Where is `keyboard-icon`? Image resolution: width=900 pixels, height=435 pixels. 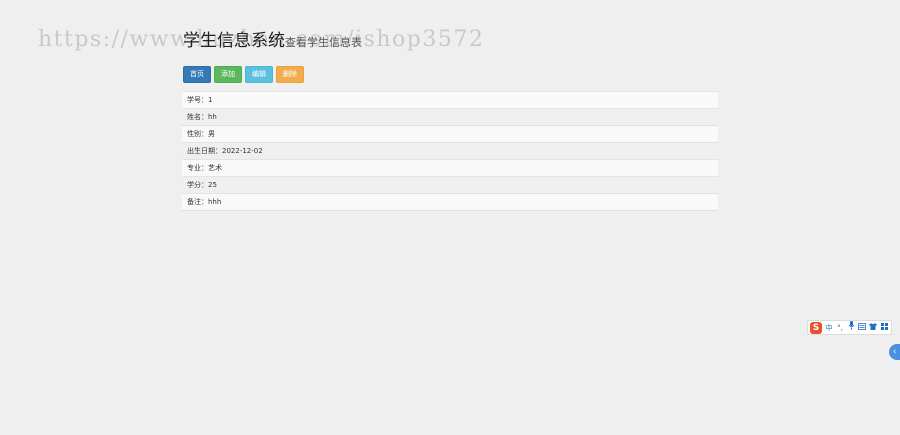 keyboard-icon is located at coordinates (862, 328).